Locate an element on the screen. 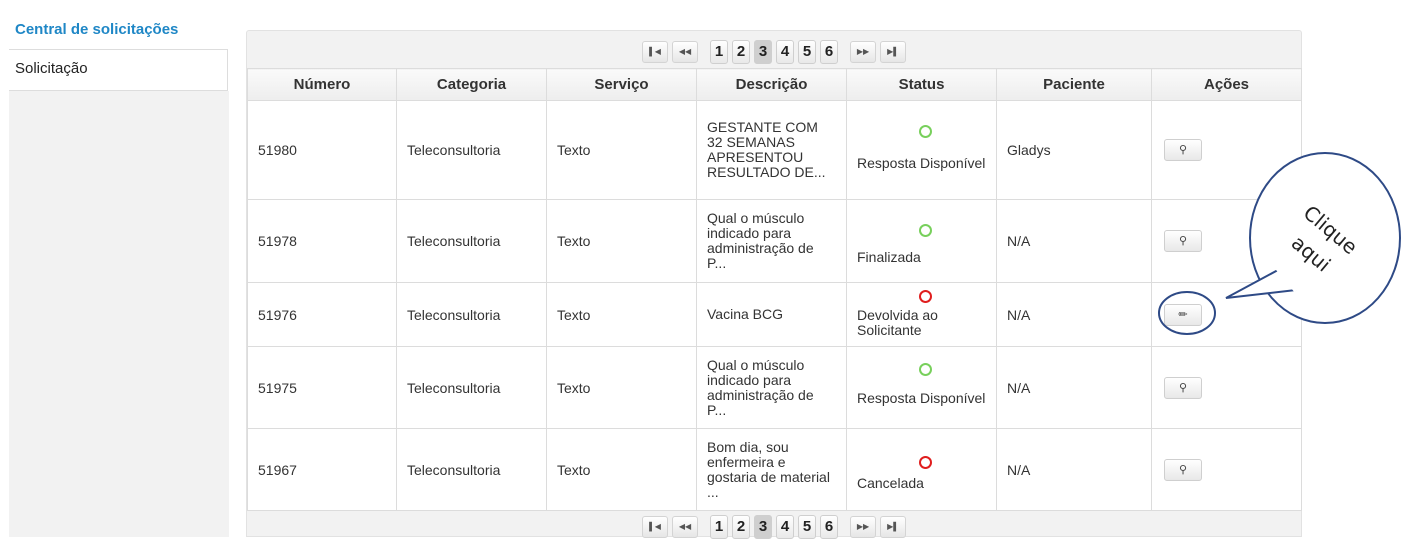 This screenshot has height=544, width=1413. cell-status: Cancelada is located at coordinates (921, 469).